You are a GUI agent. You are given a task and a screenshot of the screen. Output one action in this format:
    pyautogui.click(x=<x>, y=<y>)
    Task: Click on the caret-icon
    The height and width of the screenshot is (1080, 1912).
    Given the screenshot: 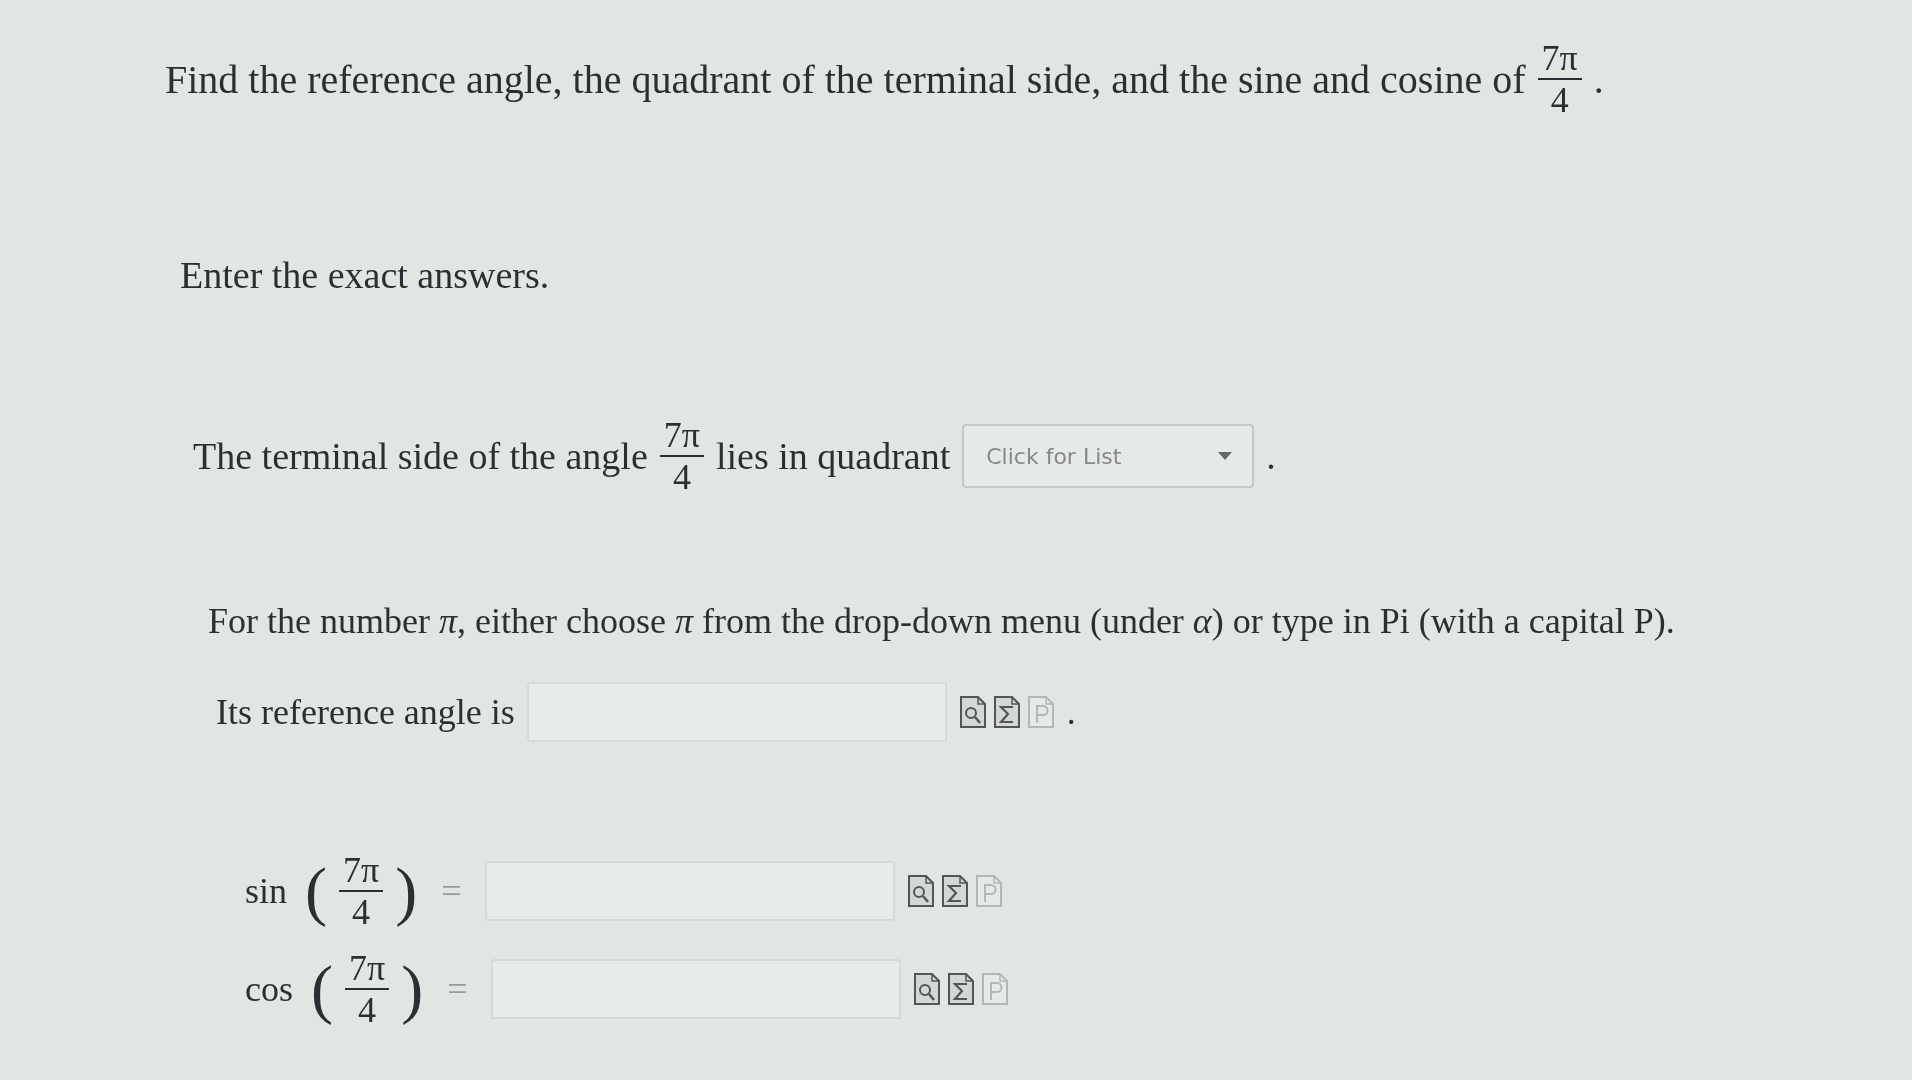 What is the action you would take?
    pyautogui.click(x=1225, y=456)
    